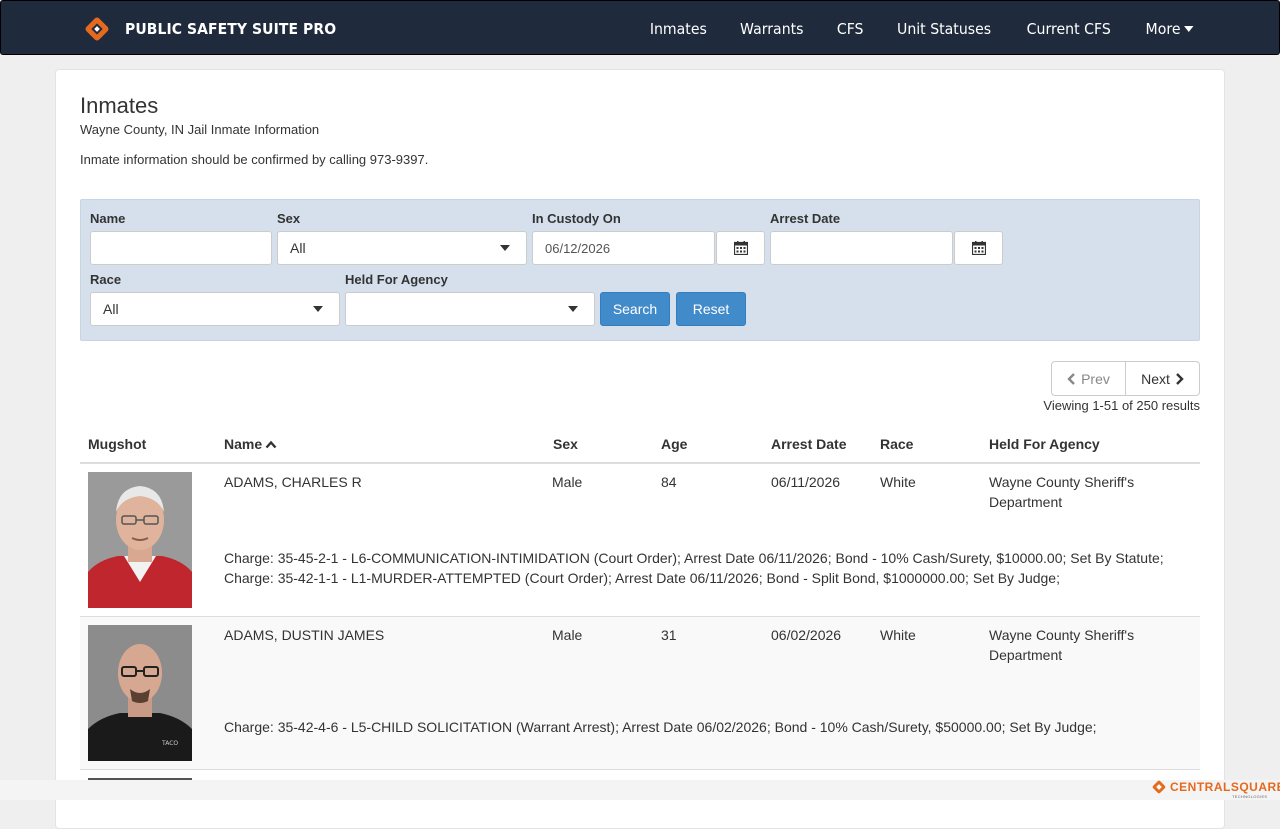  I want to click on search-button: Search, so click(635, 309).